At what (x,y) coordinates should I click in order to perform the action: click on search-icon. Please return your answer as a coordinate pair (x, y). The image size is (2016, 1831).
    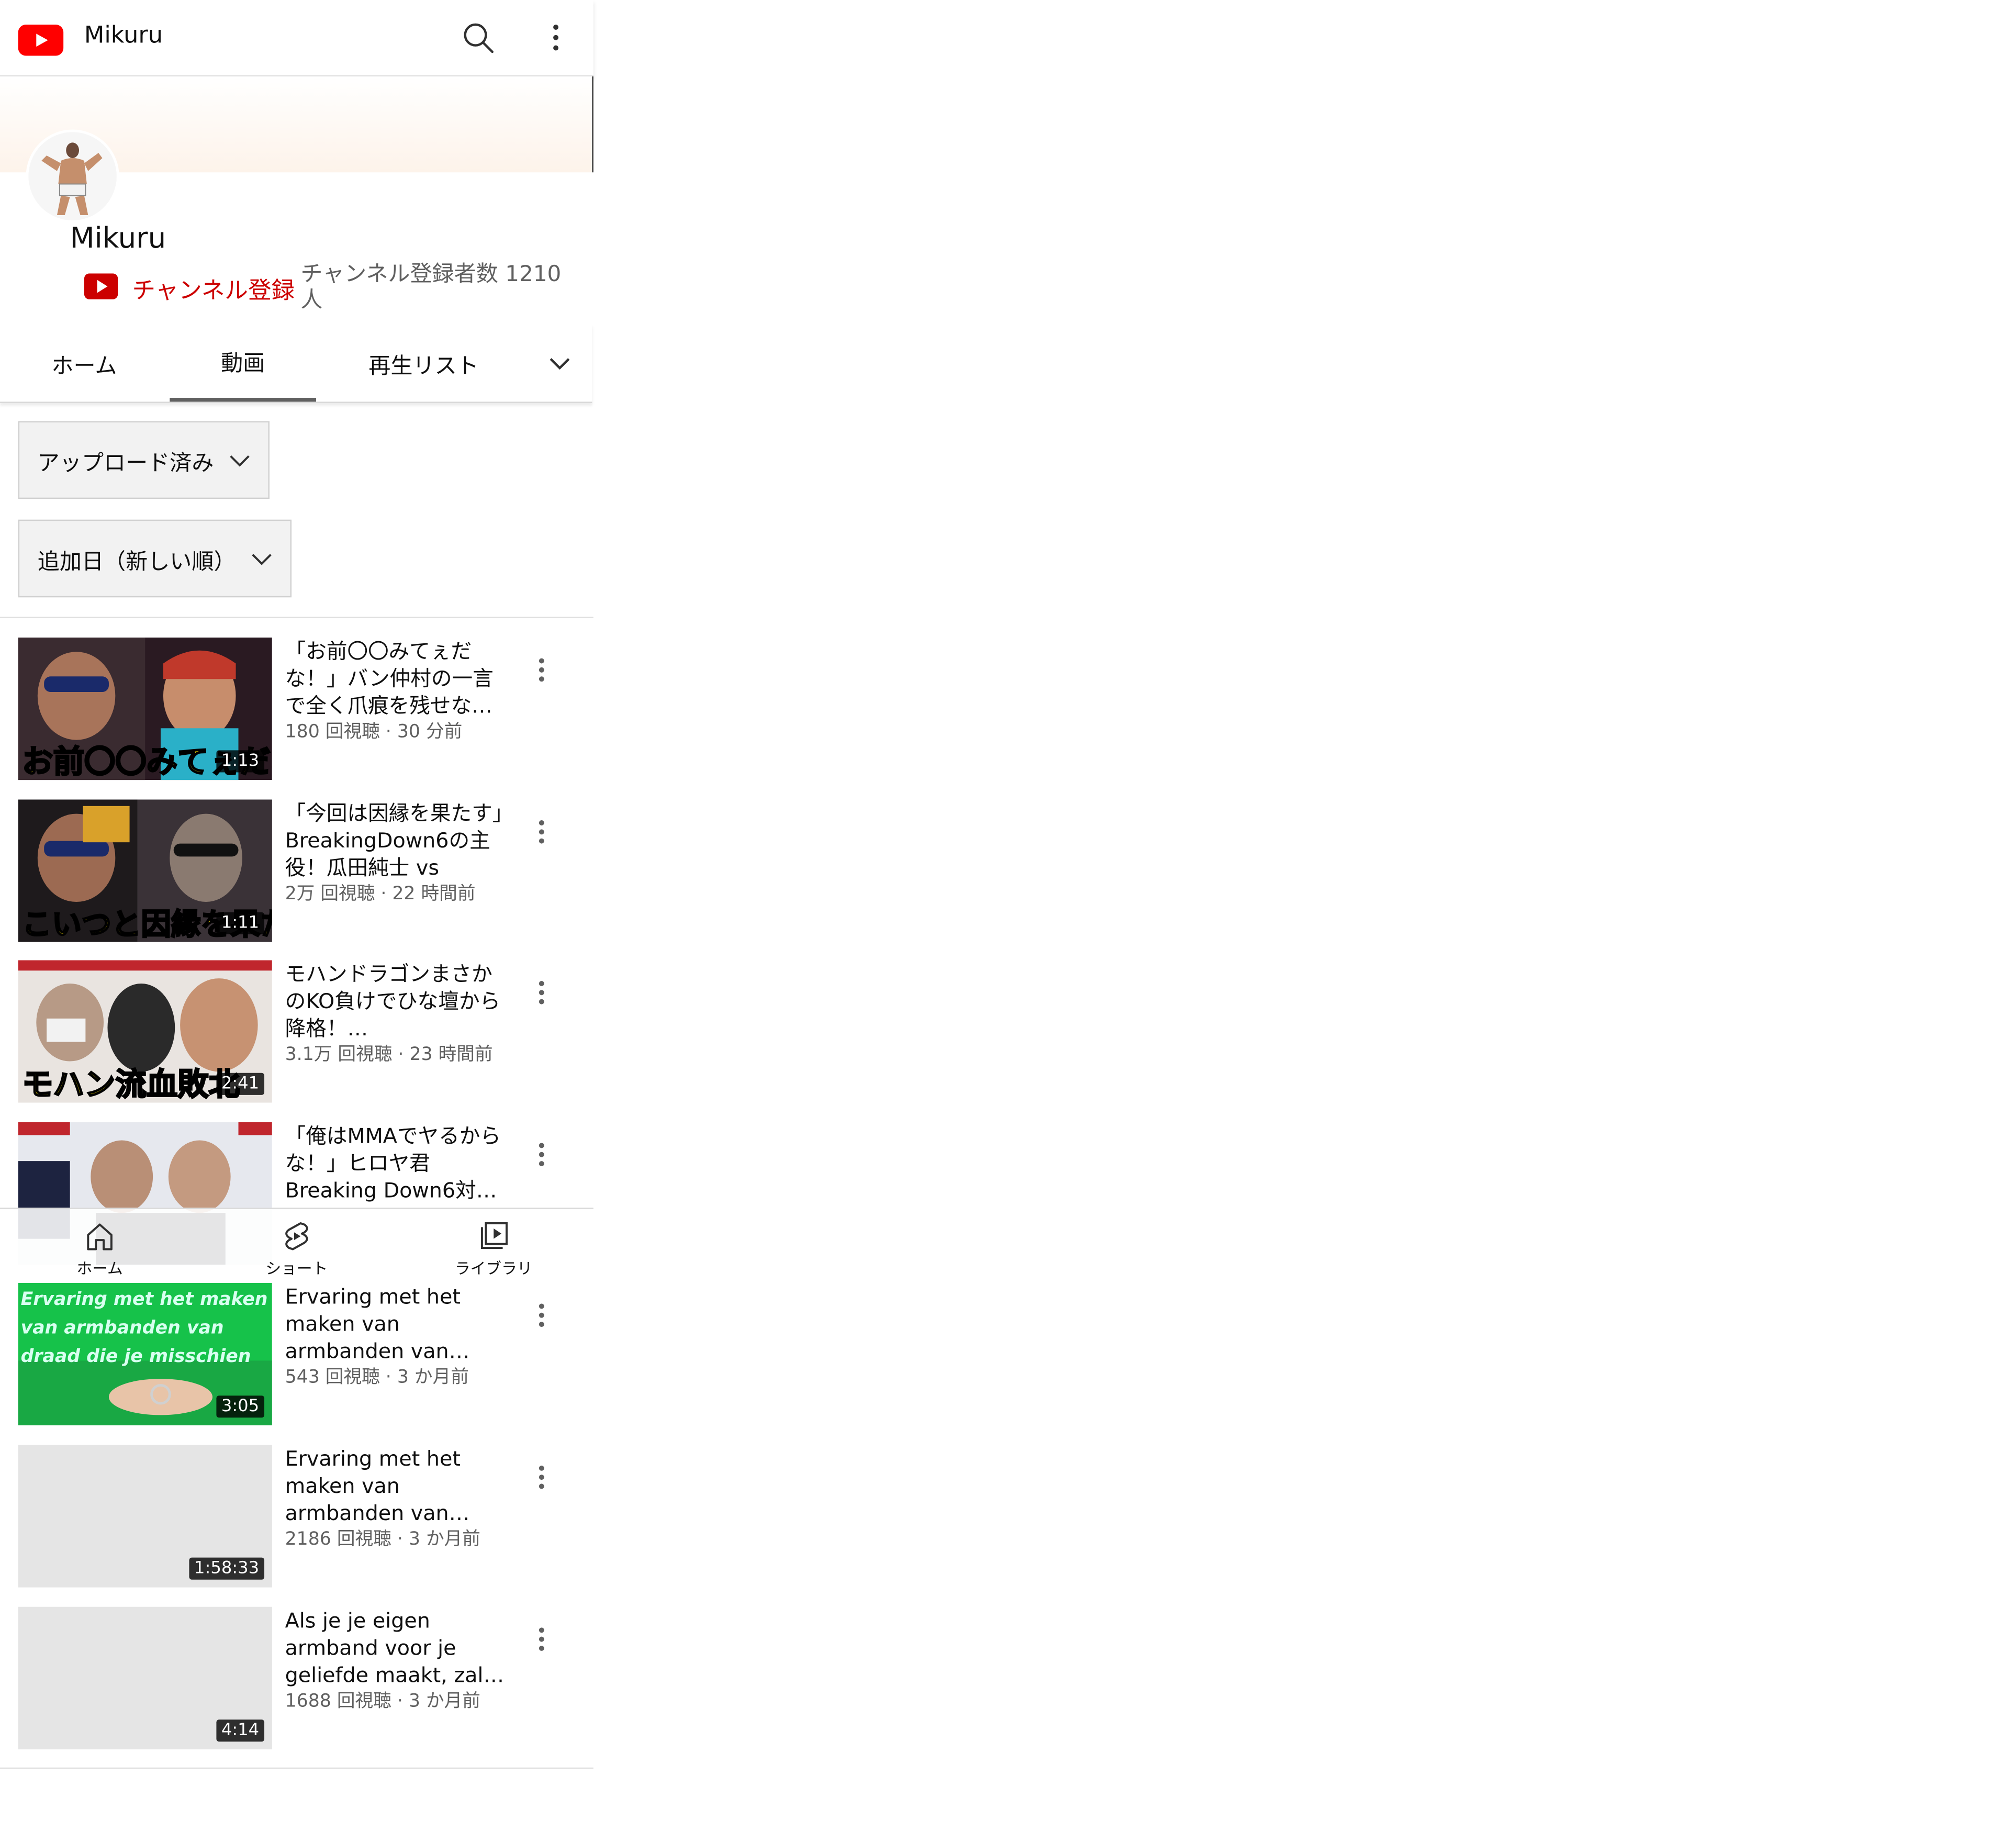
    Looking at the image, I should click on (478, 37).